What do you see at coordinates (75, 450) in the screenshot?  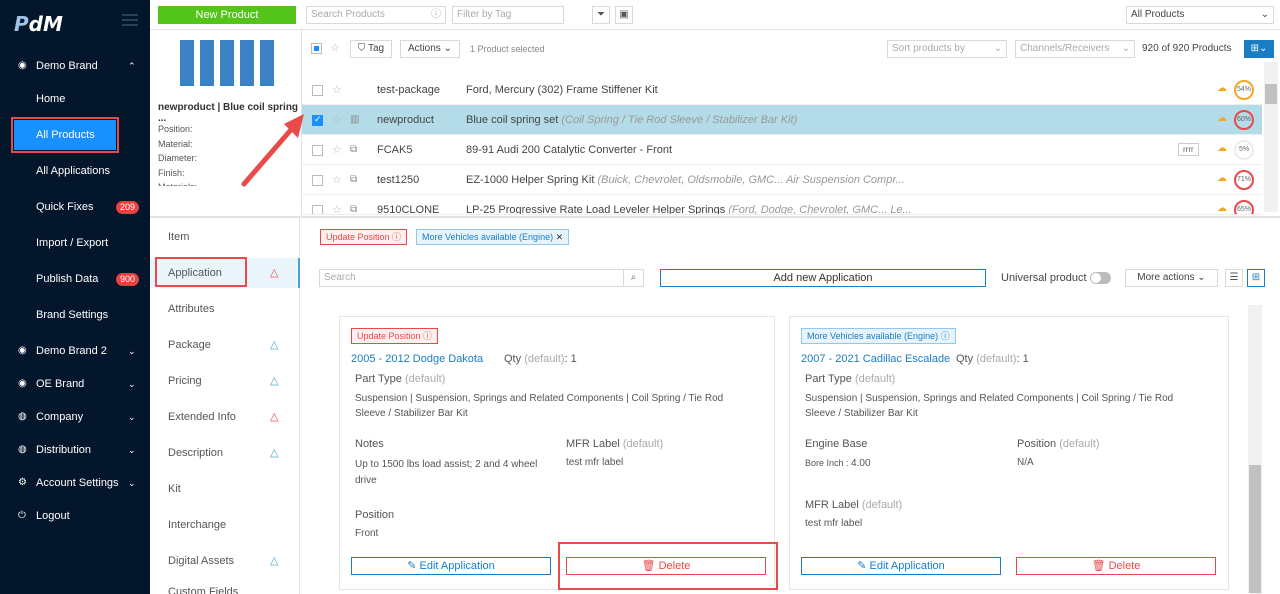 I see `sidebar-item-distribution: ◍ Distribution ⌄` at bounding box center [75, 450].